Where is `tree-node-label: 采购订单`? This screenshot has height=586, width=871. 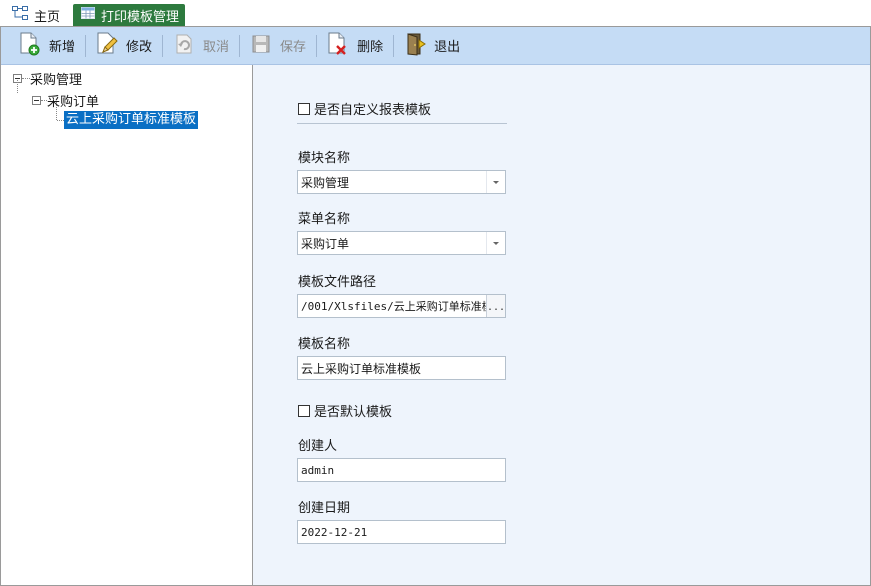
tree-node-label: 采购订单 is located at coordinates (73, 102).